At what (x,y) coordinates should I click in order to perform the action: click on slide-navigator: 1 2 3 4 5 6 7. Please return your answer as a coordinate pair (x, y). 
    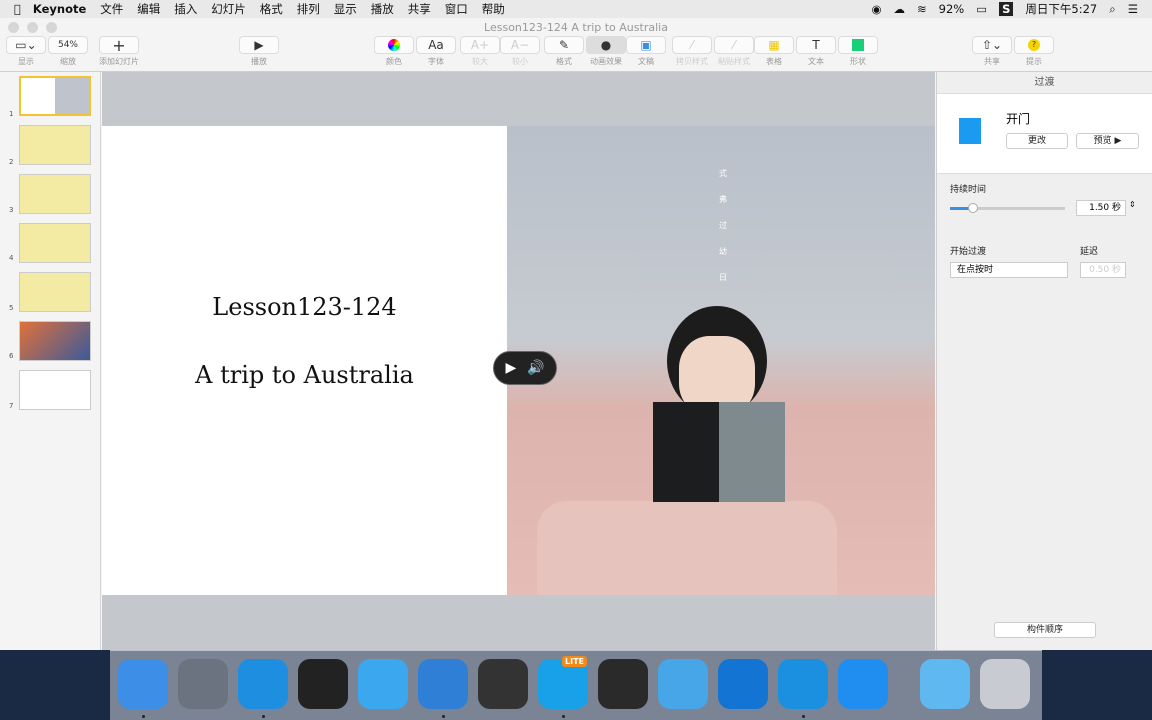
    Looking at the image, I should click on (50, 361).